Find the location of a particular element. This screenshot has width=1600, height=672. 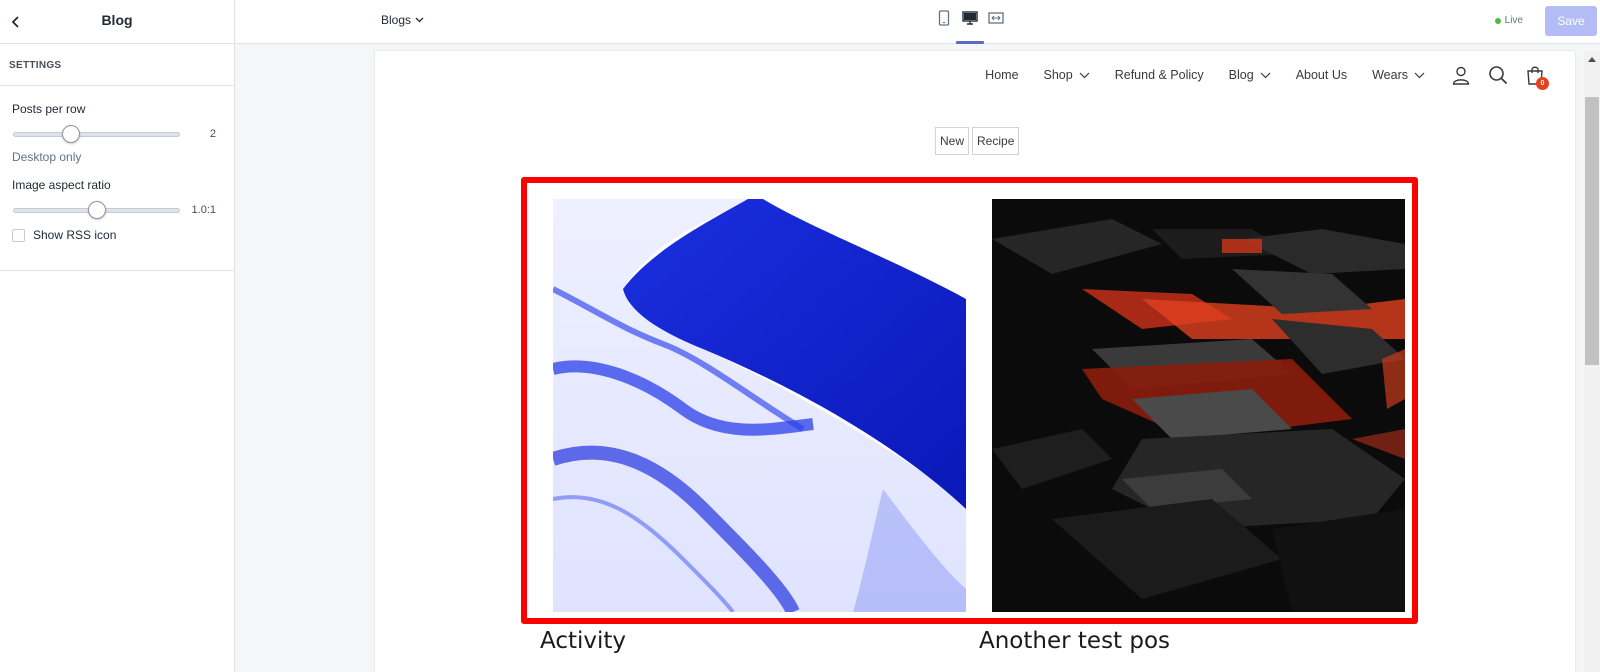

page-selector: Blogs is located at coordinates (402, 20).